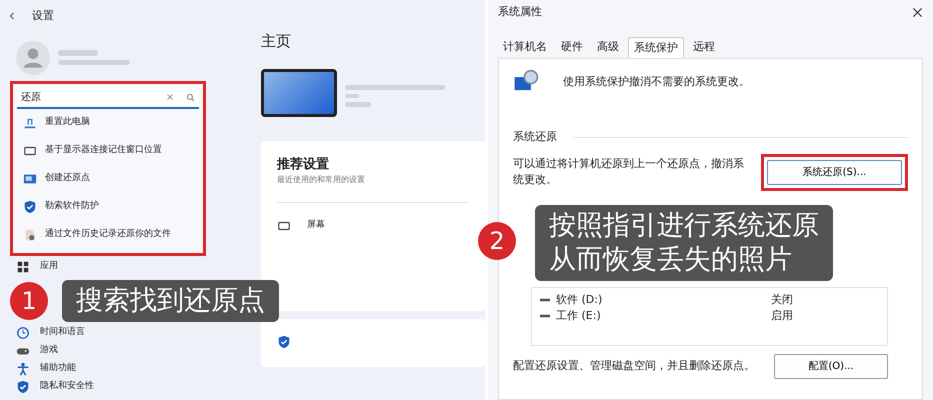  Describe the element at coordinates (170, 301) in the screenshot. I see `callout-text: 搜索找到还原点` at that location.